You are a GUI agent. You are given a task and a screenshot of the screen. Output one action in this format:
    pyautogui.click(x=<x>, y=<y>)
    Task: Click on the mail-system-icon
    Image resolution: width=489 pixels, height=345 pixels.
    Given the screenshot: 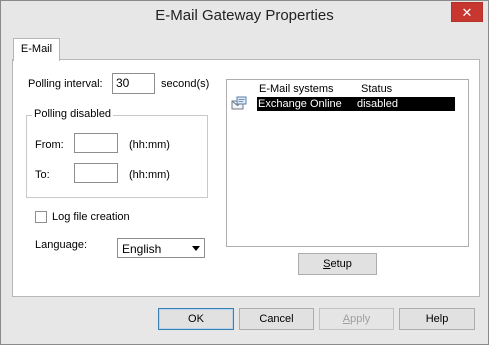 What is the action you would take?
    pyautogui.click(x=239, y=103)
    